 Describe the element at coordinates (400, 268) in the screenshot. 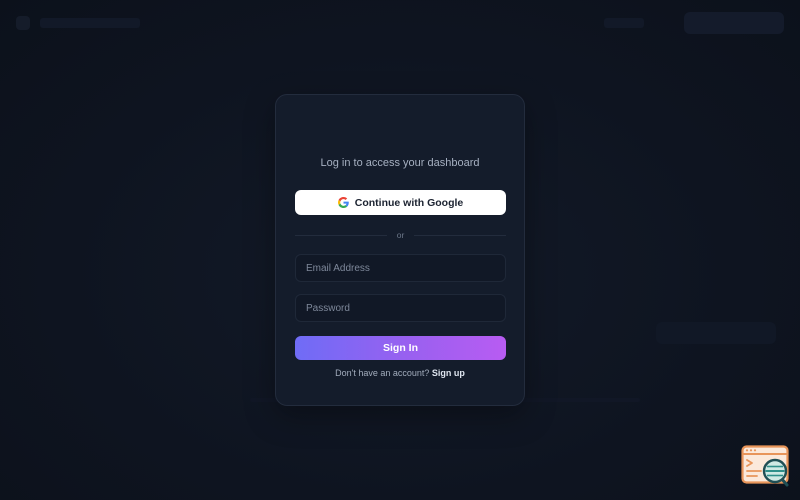

I see `email-field` at that location.